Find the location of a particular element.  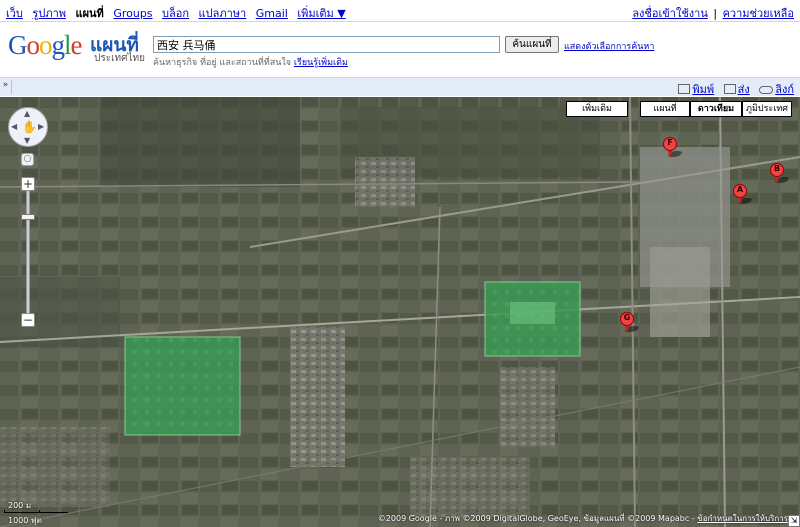

reset-view-button: ○ is located at coordinates (27, 159).